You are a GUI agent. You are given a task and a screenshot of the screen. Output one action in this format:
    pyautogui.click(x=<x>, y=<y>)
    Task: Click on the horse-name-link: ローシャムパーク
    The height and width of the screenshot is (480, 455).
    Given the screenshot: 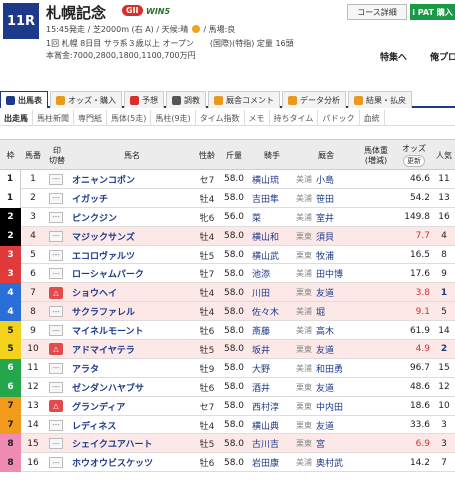 What is the action you would take?
    pyautogui.click(x=132, y=273)
    